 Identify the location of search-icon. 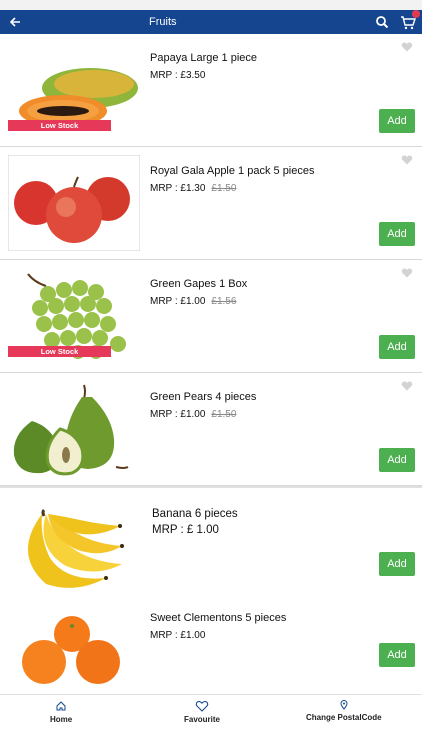
(382, 22).